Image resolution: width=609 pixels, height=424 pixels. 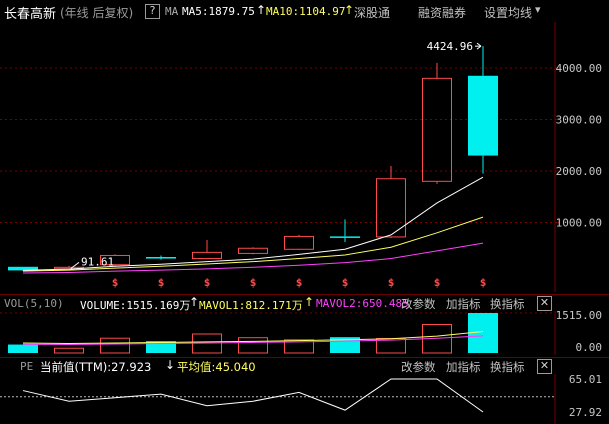 I want to click on ma10-up-arrow: ↑, so click(x=349, y=10).